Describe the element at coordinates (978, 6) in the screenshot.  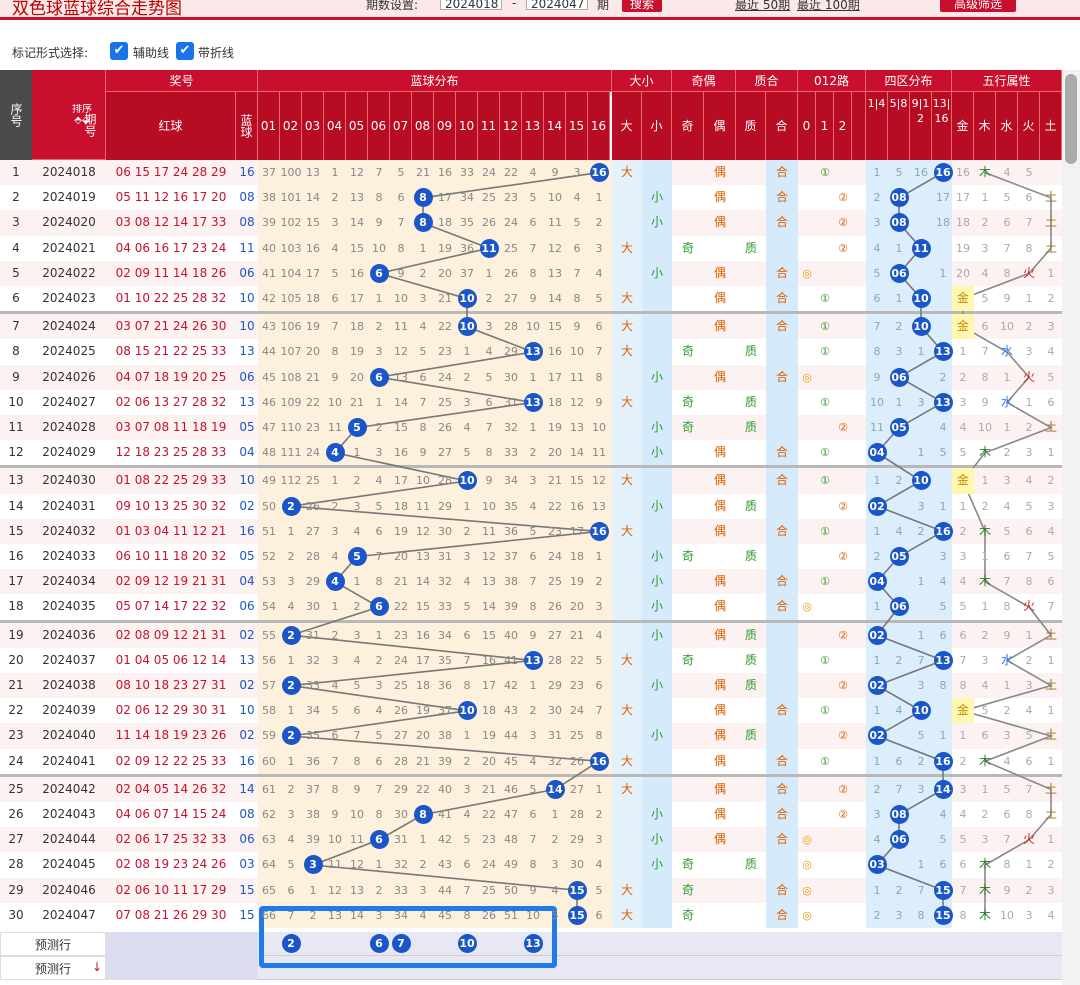
I see `advanced-filter-button: 高级筛选` at that location.